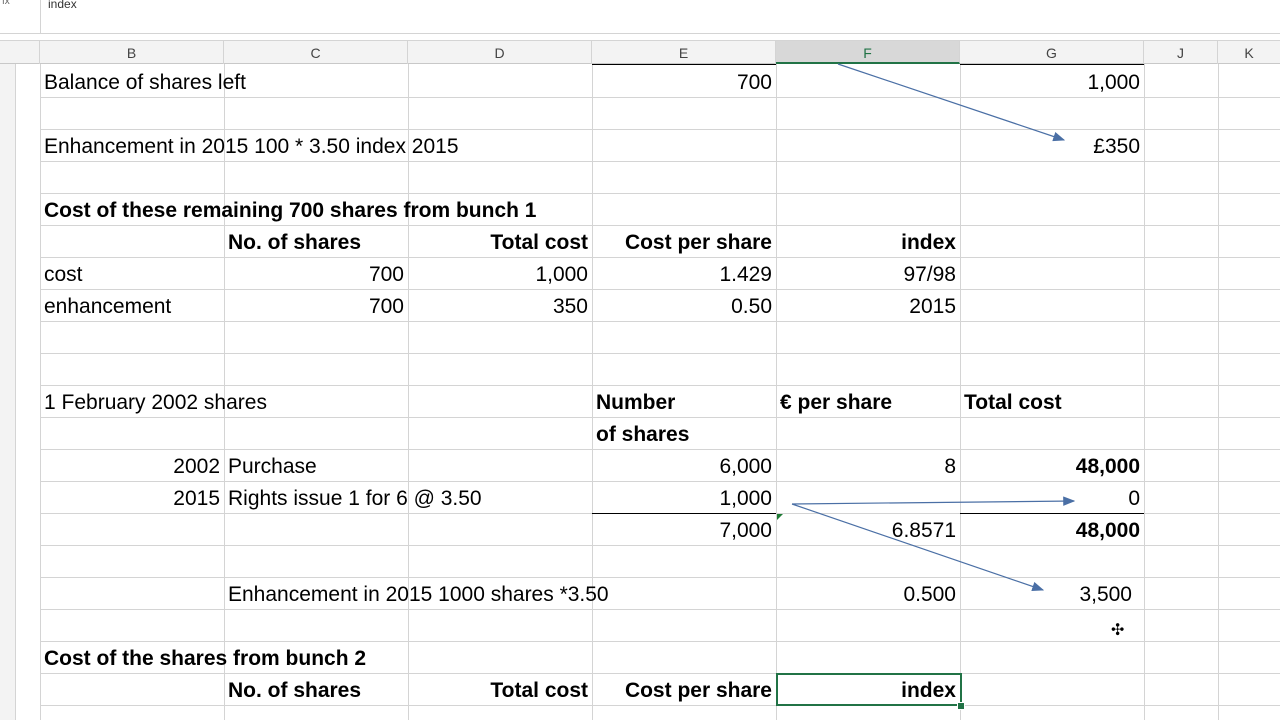  What do you see at coordinates (660, 353) in the screenshot?
I see `grid-hline` at bounding box center [660, 353].